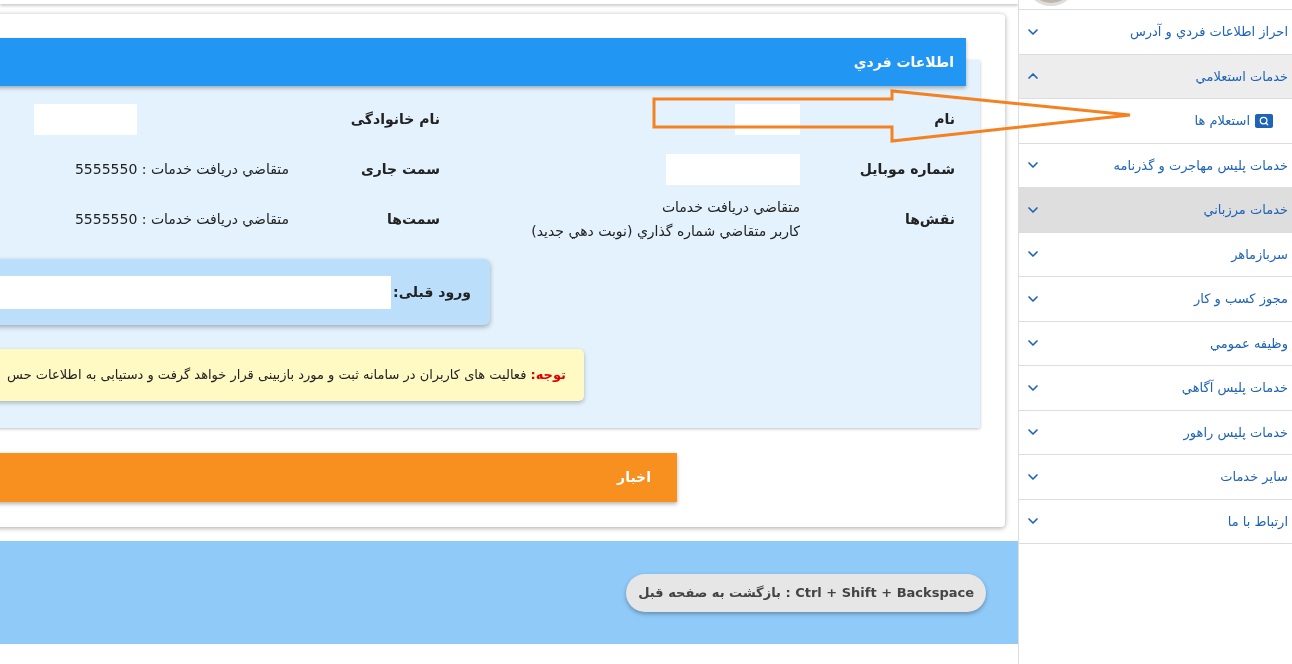 This screenshot has width=1292, height=664. I want to click on sidebar-item: خدمات مرزباني, so click(1155, 209).